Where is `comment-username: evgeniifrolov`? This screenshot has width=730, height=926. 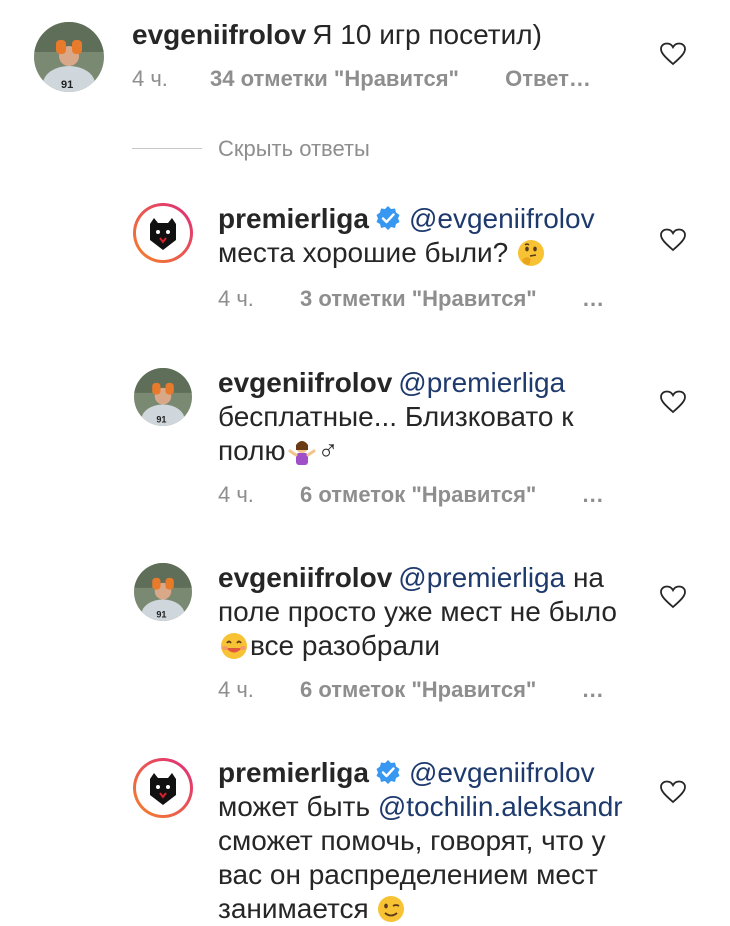
comment-username: evgeniifrolov is located at coordinates (219, 34).